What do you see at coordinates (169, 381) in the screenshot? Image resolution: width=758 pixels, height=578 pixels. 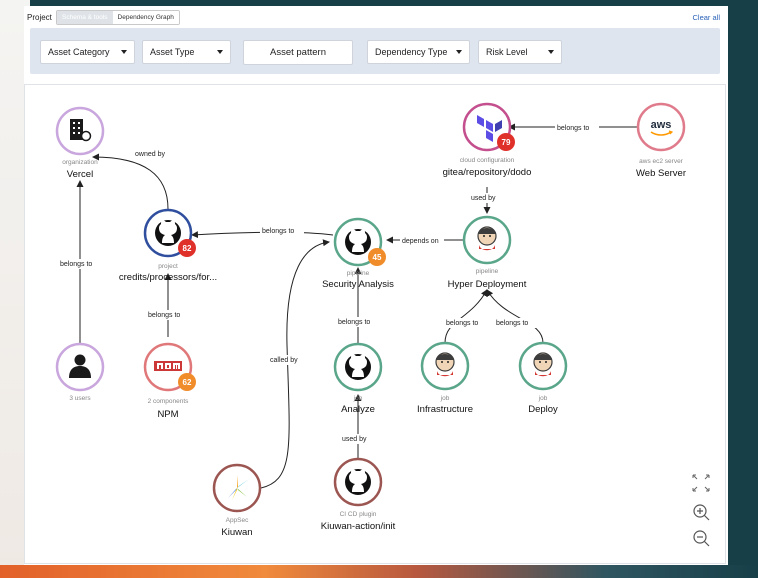 I see `node-npm: 62 2 components NPM` at bounding box center [169, 381].